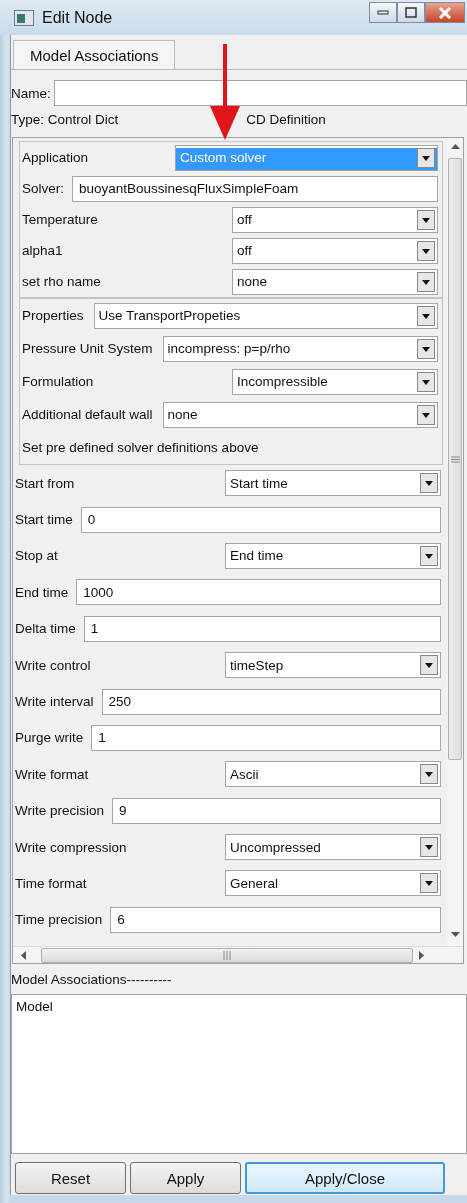  Describe the element at coordinates (60, 219) in the screenshot. I see `field-label: Temperature` at that location.